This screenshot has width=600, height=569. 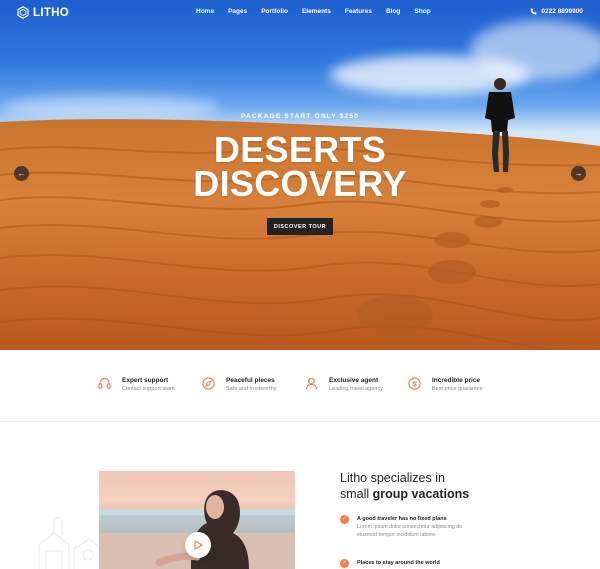 What do you see at coordinates (402, 519) in the screenshot?
I see `bullet-title: A good traveler has no fixed plans` at bounding box center [402, 519].